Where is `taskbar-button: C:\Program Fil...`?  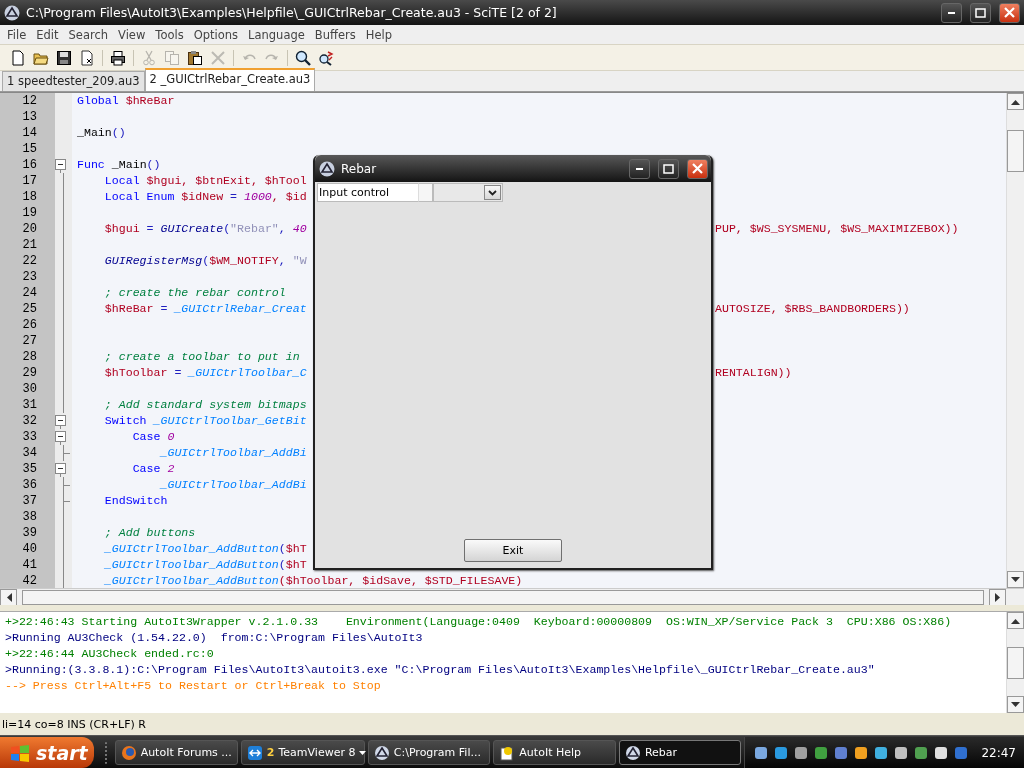
taskbar-button: C:\Program Fil... is located at coordinates (429, 752).